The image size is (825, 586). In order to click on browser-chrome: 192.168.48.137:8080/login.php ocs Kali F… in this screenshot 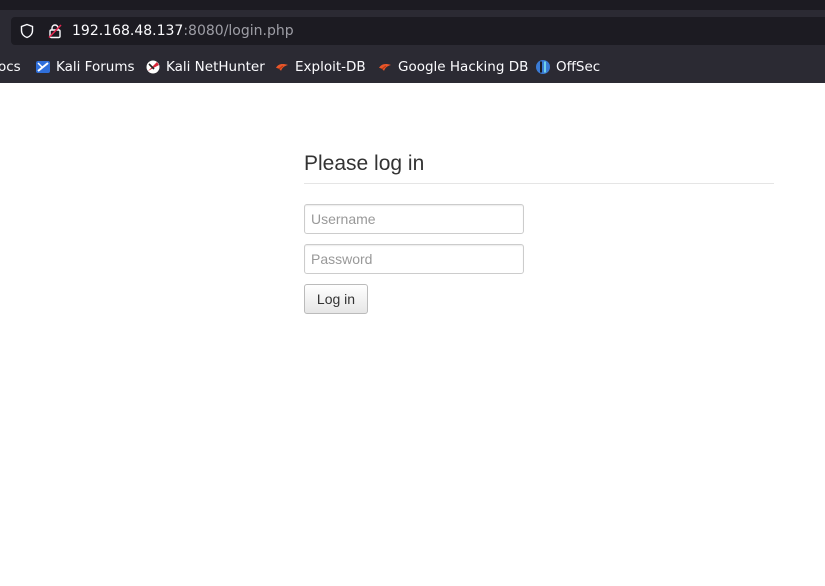, I will do `click(412, 41)`.